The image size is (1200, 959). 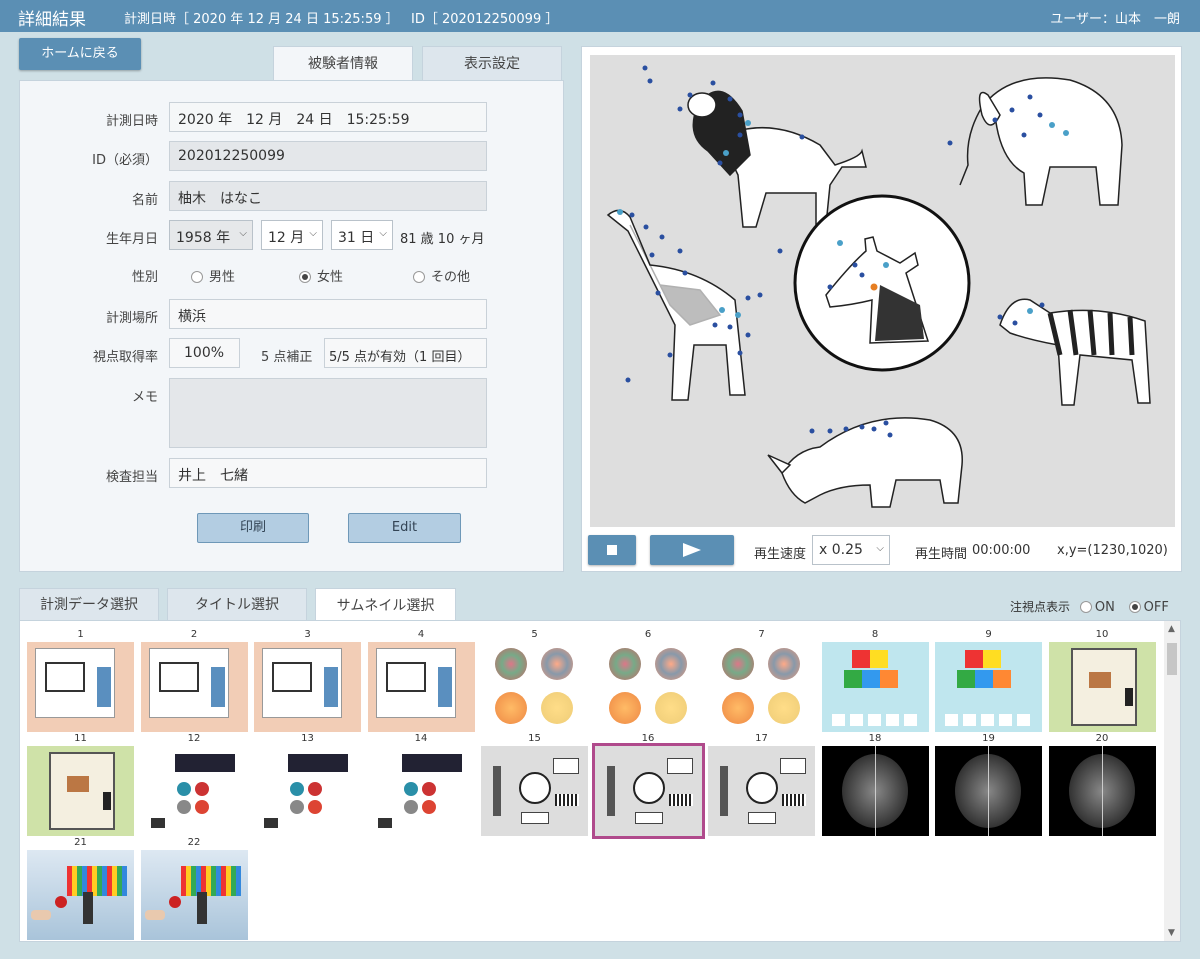 I want to click on gaze-off-radio: OFF, so click(x=1148, y=607).